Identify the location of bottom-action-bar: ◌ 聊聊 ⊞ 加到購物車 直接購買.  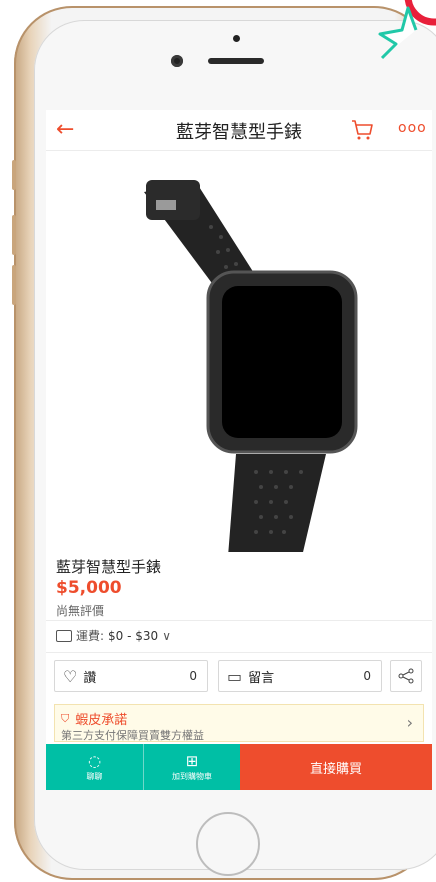
(239, 767).